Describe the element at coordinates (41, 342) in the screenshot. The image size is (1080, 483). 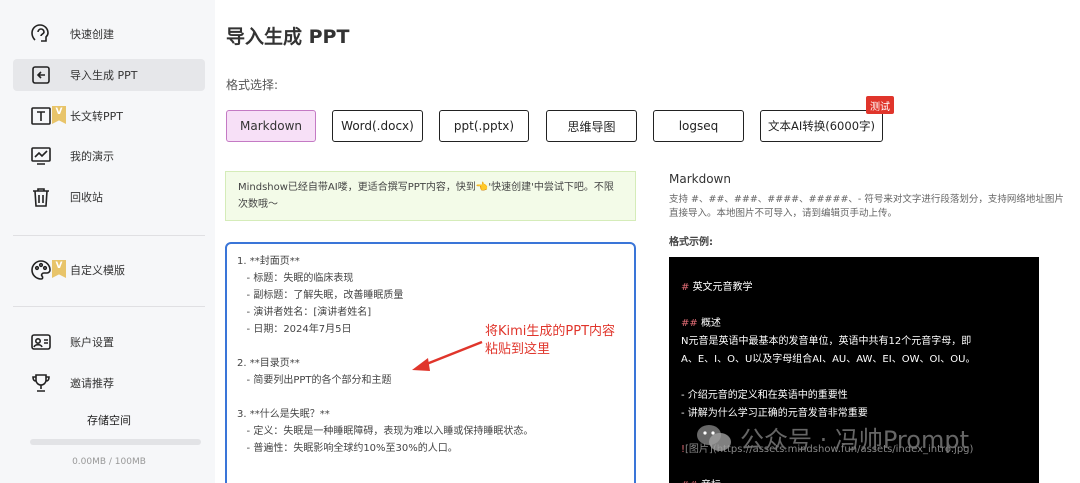
I see `account-icon` at that location.